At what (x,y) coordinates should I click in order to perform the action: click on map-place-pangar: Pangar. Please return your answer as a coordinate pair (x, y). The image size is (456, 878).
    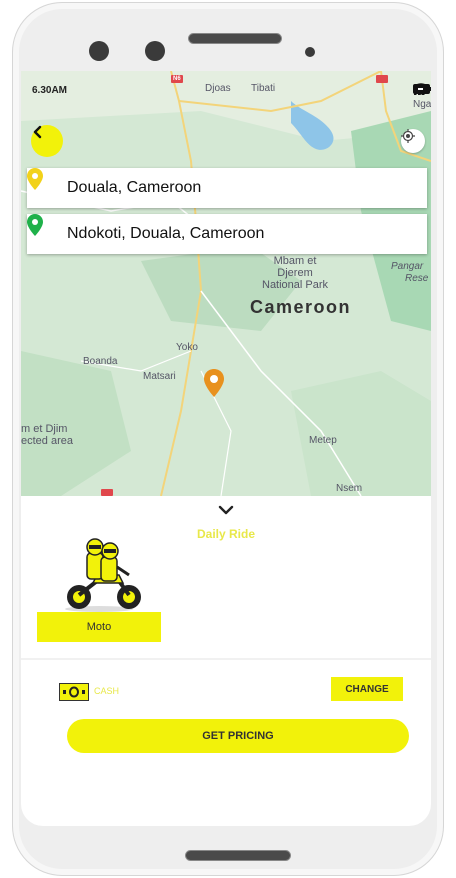
    Looking at the image, I should click on (407, 266).